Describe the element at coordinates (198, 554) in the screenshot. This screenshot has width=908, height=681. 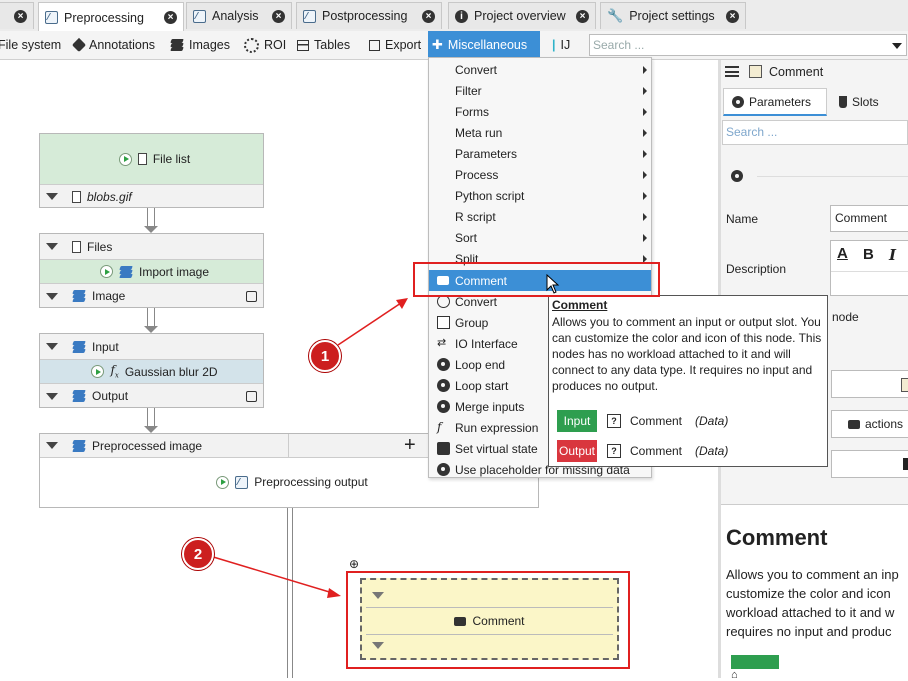
I see `annotation-badge-2: 2` at that location.